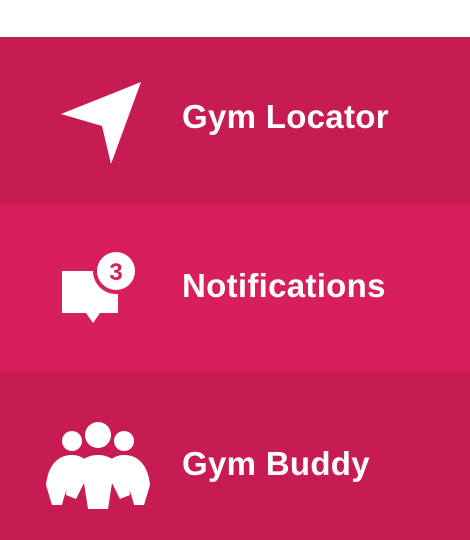 This screenshot has height=540, width=470. I want to click on top-strip, so click(235, 18).